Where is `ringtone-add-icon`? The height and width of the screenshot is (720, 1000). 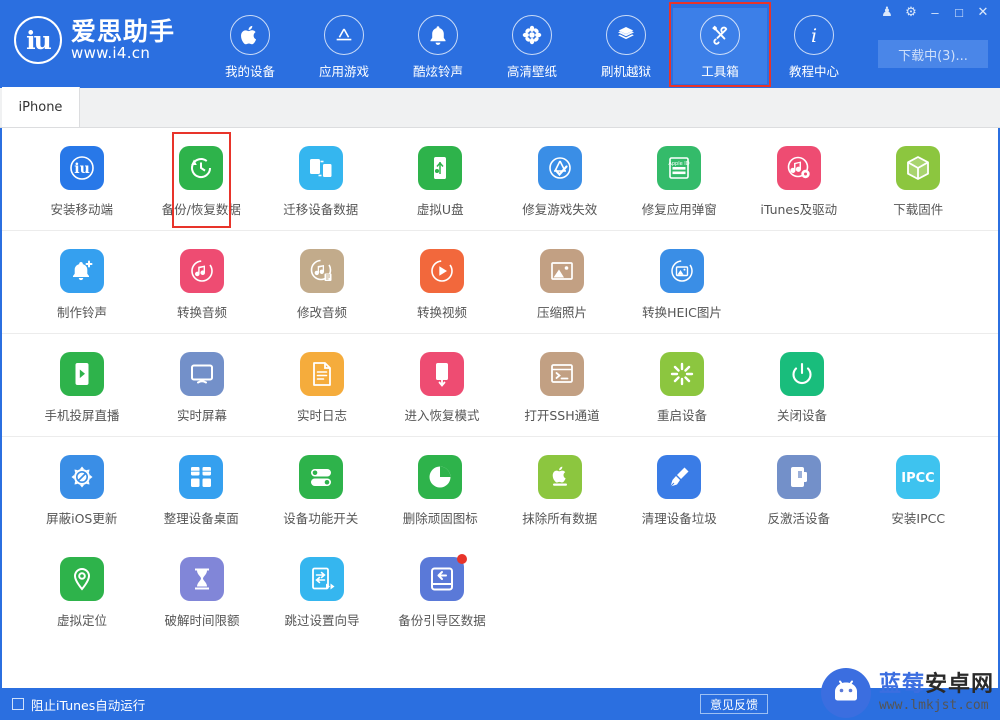
ringtone-add-icon is located at coordinates (82, 271).